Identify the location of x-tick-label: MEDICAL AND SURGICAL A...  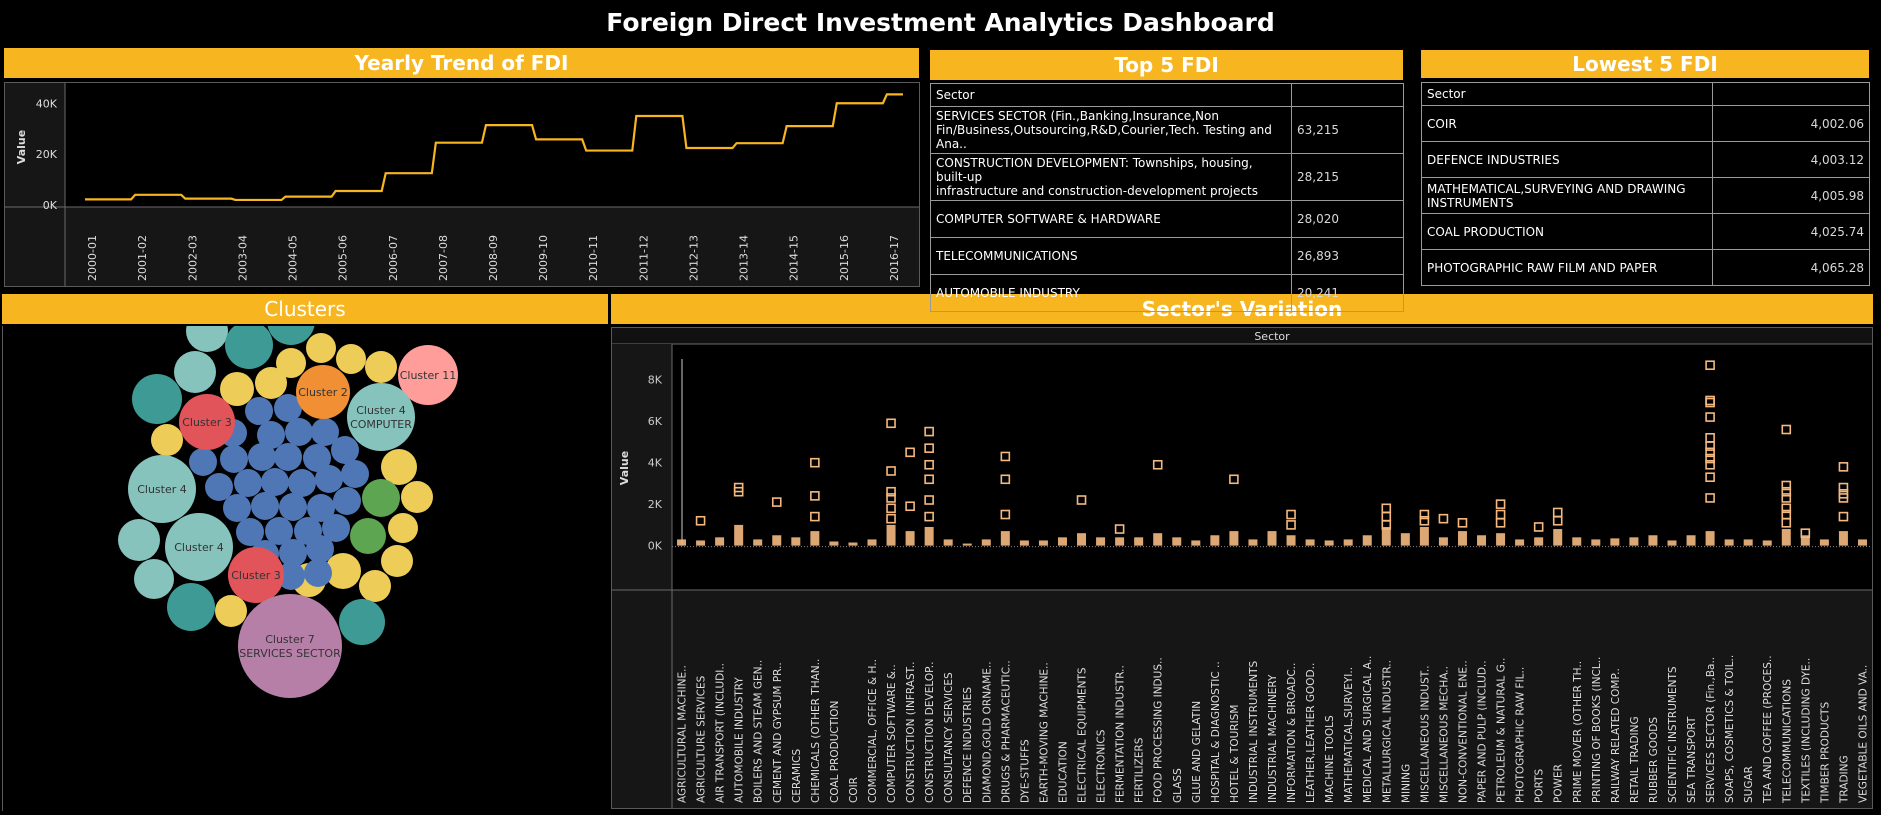
(1368, 729).